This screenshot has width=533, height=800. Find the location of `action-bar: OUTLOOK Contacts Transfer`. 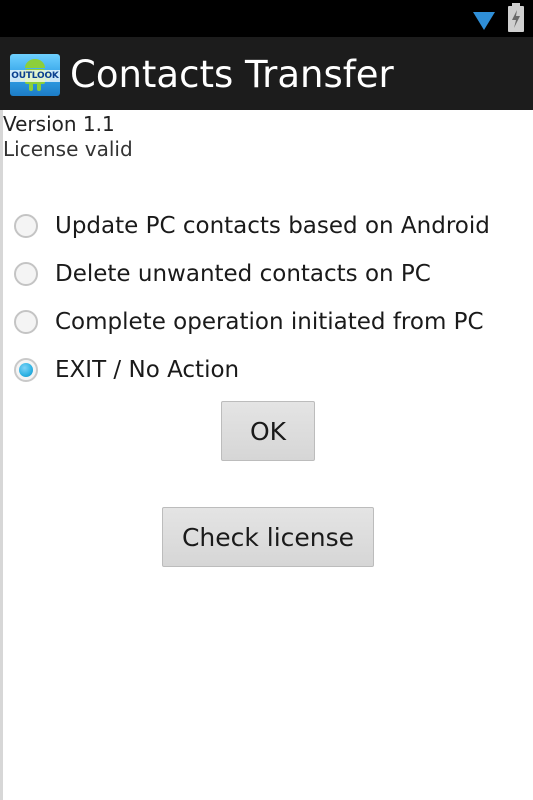

action-bar: OUTLOOK Contacts Transfer is located at coordinates (266, 73).